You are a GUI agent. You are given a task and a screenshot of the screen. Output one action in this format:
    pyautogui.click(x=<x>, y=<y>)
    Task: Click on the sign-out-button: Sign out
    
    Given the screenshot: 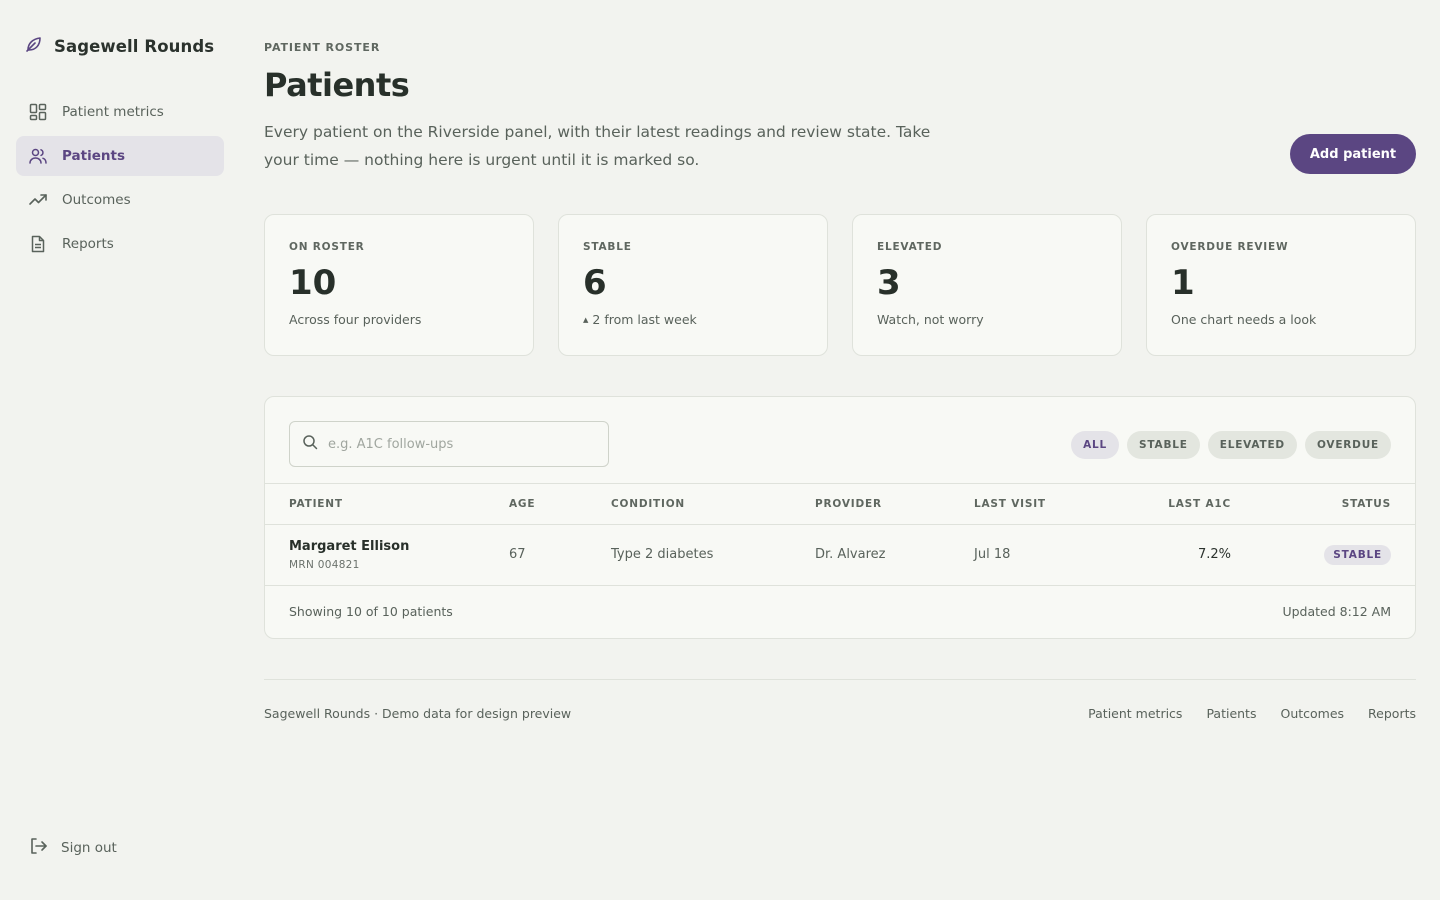 What is the action you would take?
    pyautogui.click(x=72, y=848)
    